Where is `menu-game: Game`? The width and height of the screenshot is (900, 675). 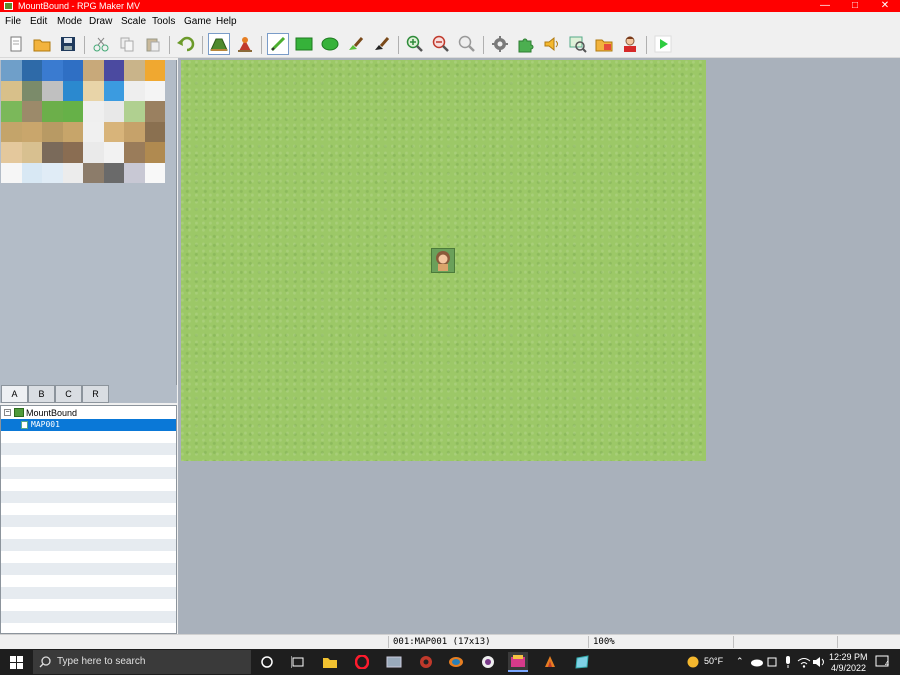 menu-game: Game is located at coordinates (197, 21).